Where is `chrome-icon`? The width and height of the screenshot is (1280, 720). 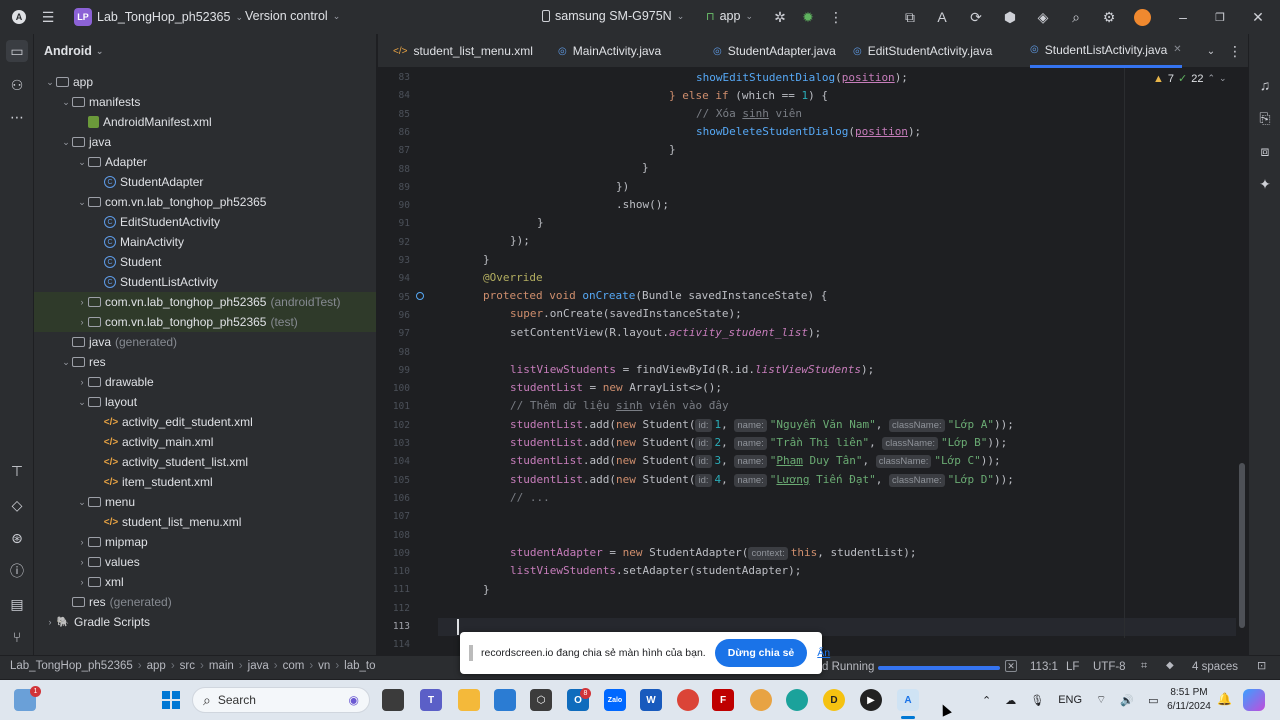 chrome-icon is located at coordinates (688, 700).